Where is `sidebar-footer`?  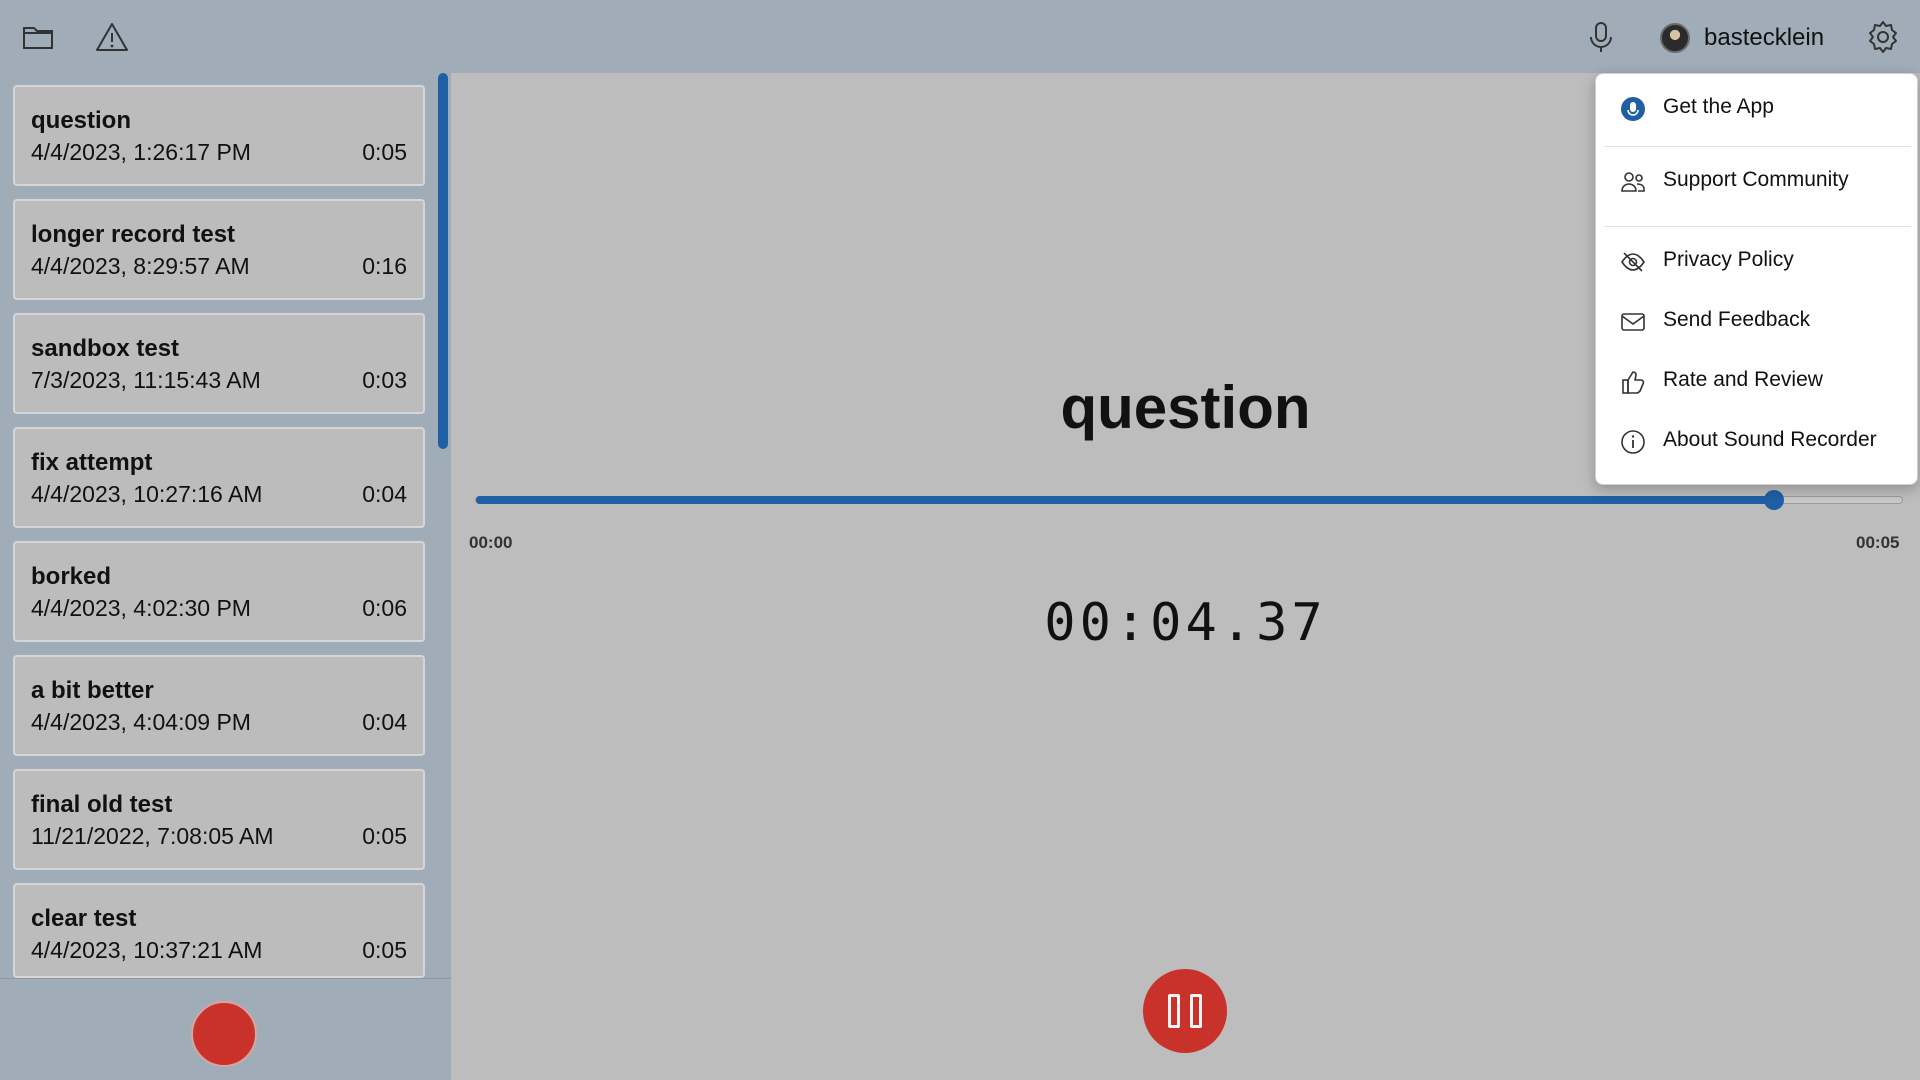
sidebar-footer is located at coordinates (225, 1029).